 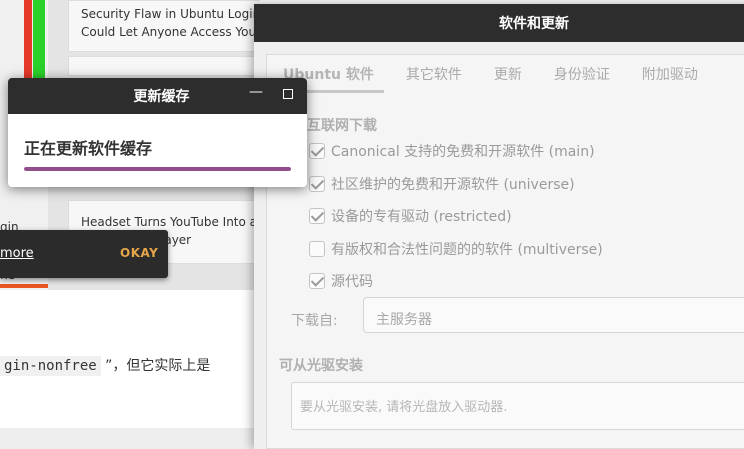 What do you see at coordinates (39, 39) in the screenshot?
I see `green-bar` at bounding box center [39, 39].